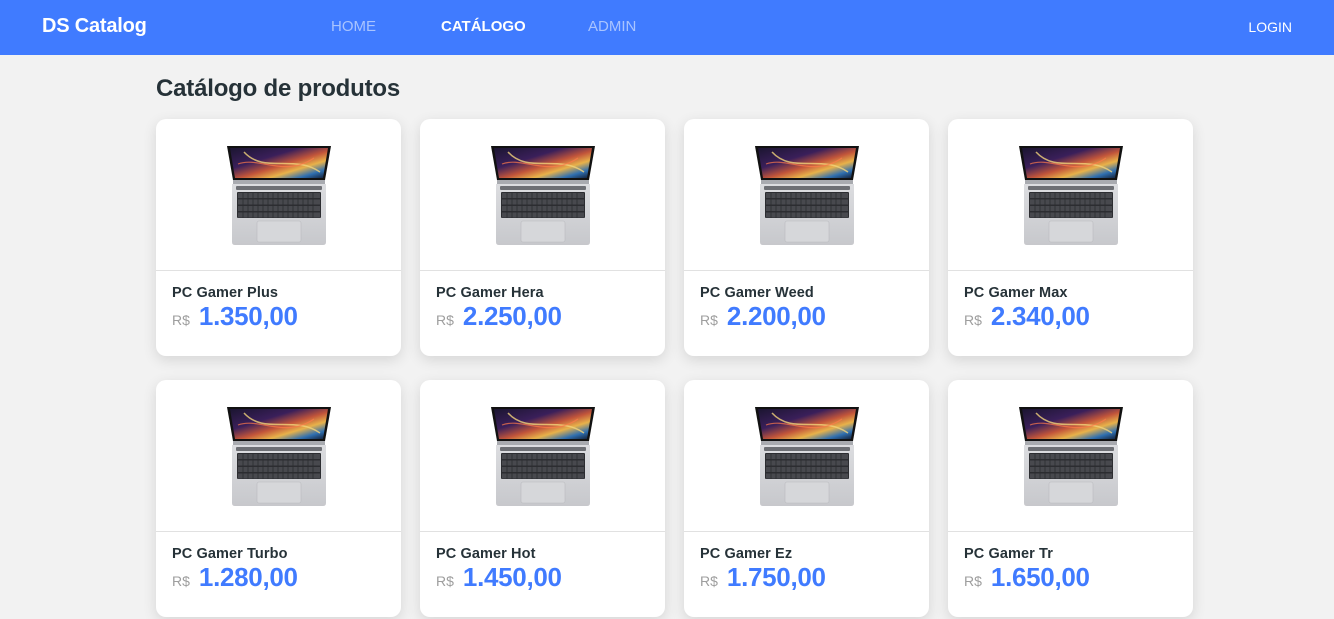 The image size is (1334, 619). I want to click on product-name: PC Gamer Weed, so click(757, 293).